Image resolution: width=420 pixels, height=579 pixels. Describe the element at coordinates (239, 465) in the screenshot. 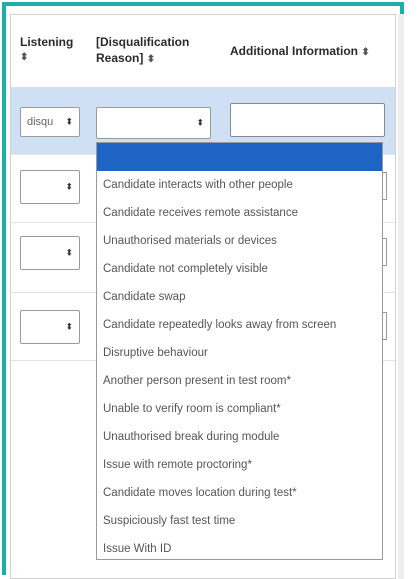

I see `dropdown-option: Issue with remote proctoring*` at that location.